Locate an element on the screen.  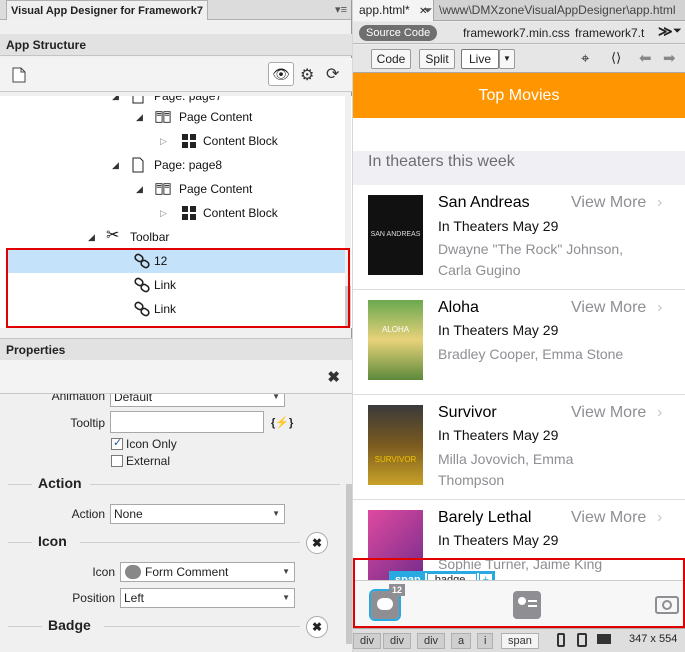
menu-icon: ▾≡ is located at coordinates (341, 10).